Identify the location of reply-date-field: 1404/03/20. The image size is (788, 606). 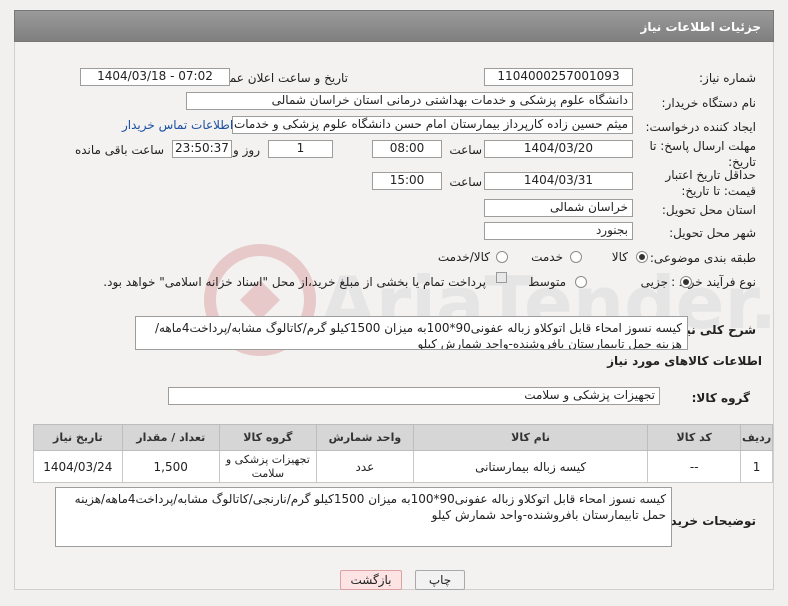
(558, 149).